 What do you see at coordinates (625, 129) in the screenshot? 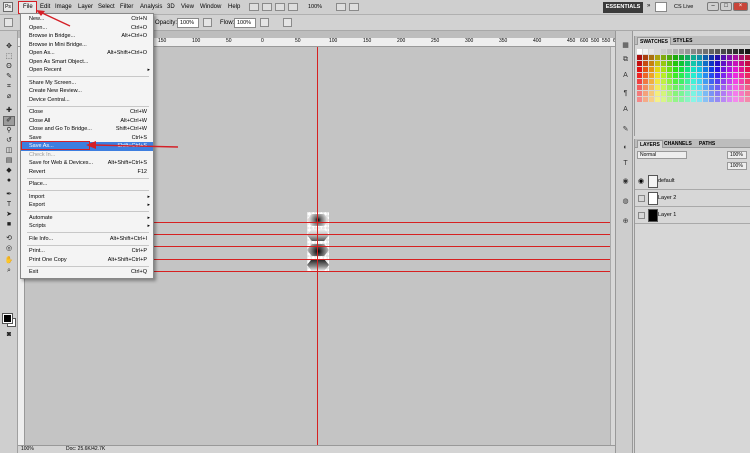
I see `tool-presets-icon: ✎` at bounding box center [625, 129].